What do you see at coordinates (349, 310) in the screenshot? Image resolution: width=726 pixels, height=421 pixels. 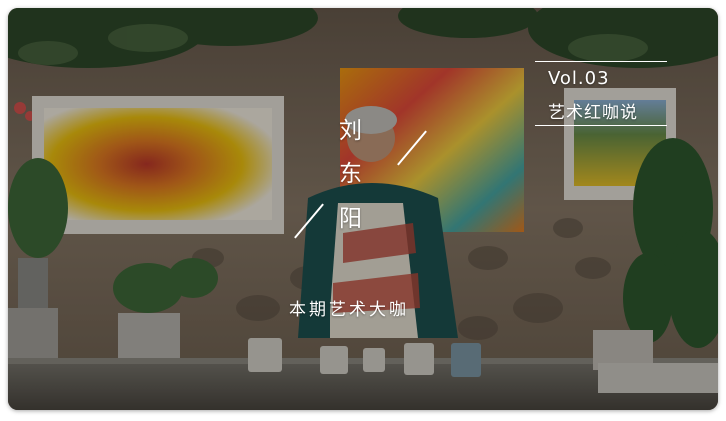 I see `featured-artist-caption: 本期艺术大咖` at bounding box center [349, 310].